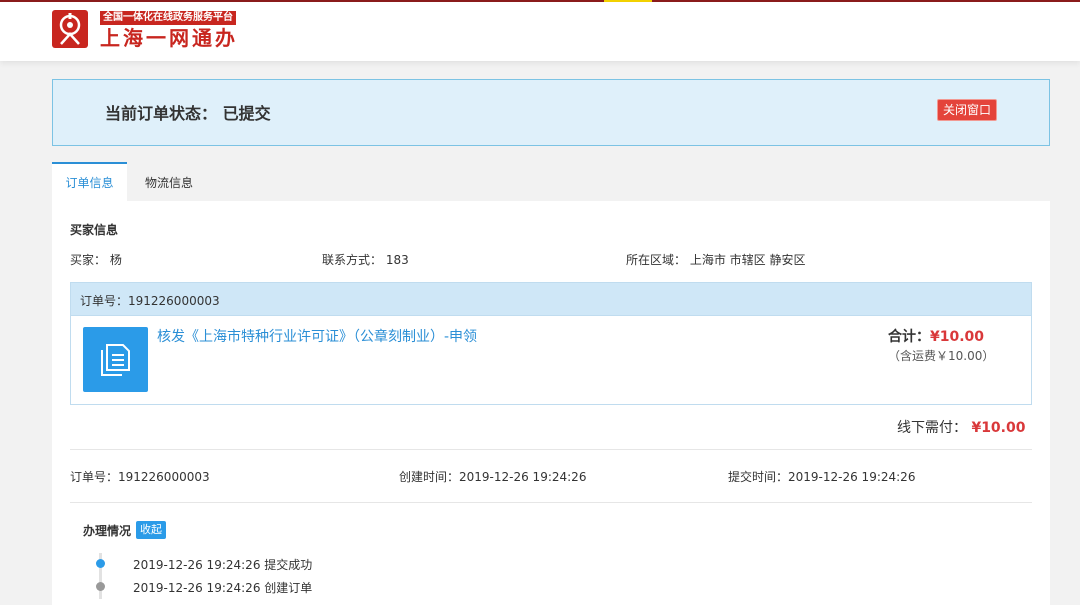 The height and width of the screenshot is (605, 1080). I want to click on timeline-entry: 2019-12-26 19:24:26 创建订单, so click(223, 588).